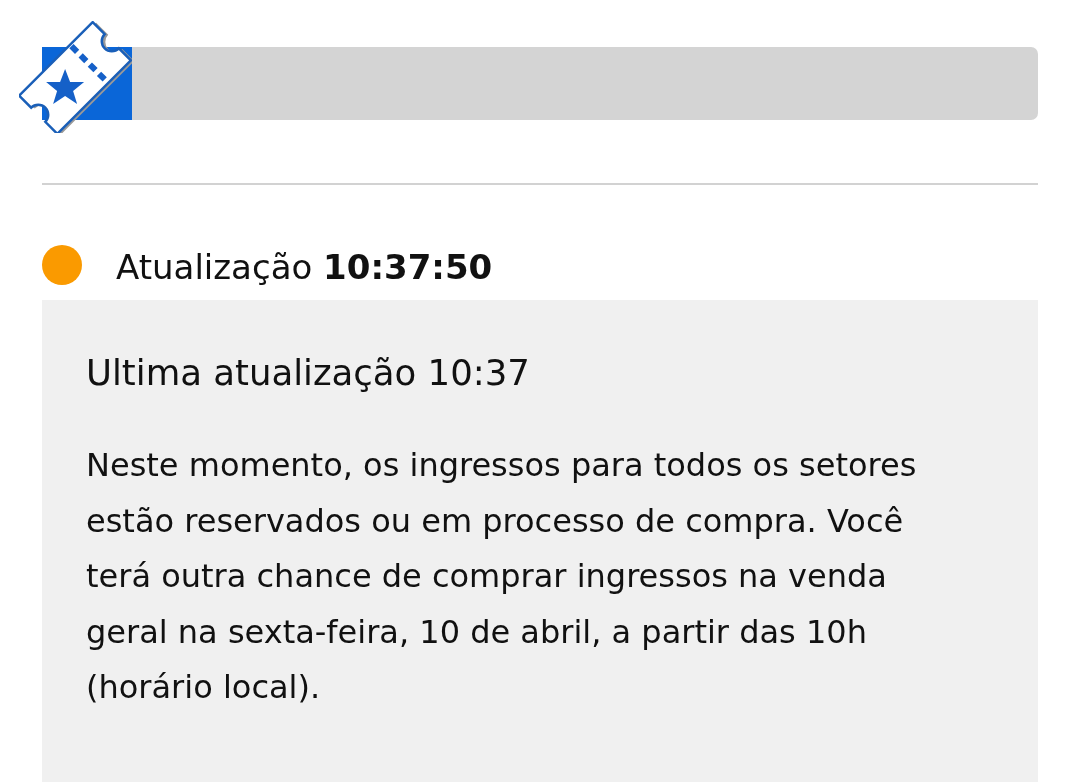 The width and height of the screenshot is (1080, 782). What do you see at coordinates (62, 265) in the screenshot?
I see `status-dot-icon` at bounding box center [62, 265].